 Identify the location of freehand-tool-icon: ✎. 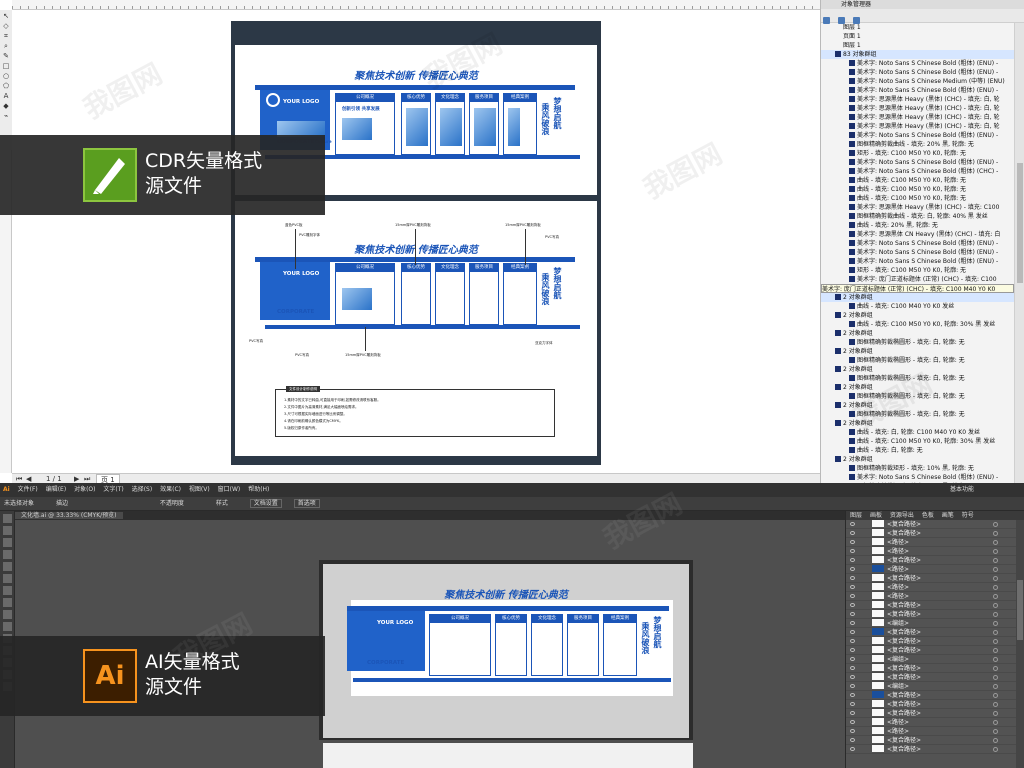
(6, 56).